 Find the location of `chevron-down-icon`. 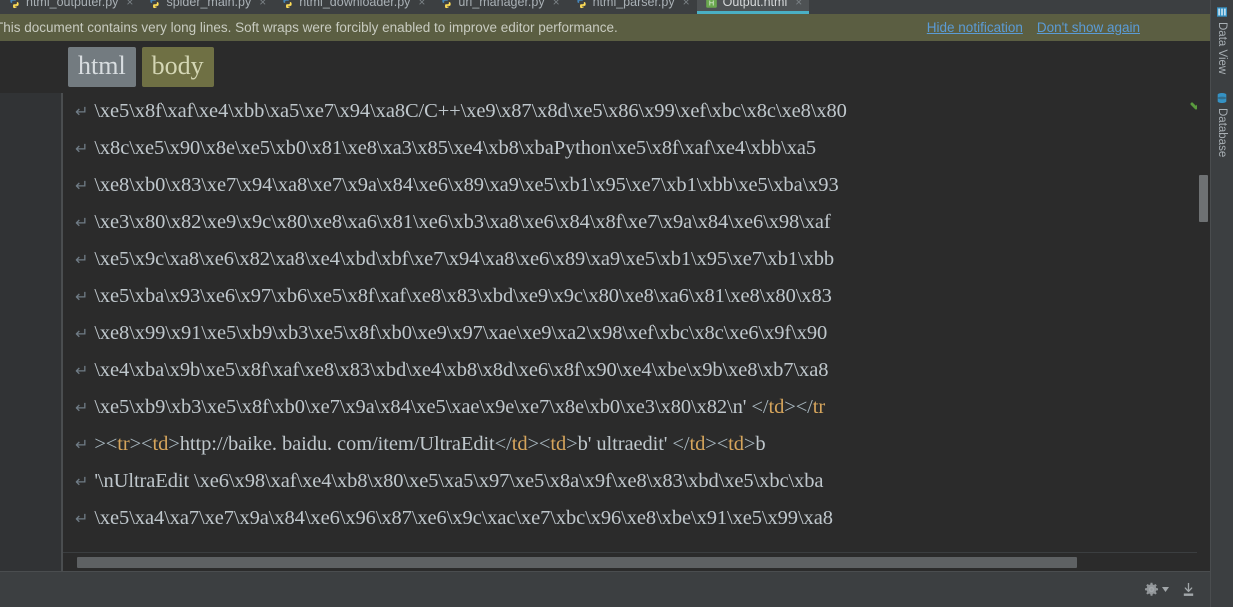

chevron-down-icon is located at coordinates (1165, 589).